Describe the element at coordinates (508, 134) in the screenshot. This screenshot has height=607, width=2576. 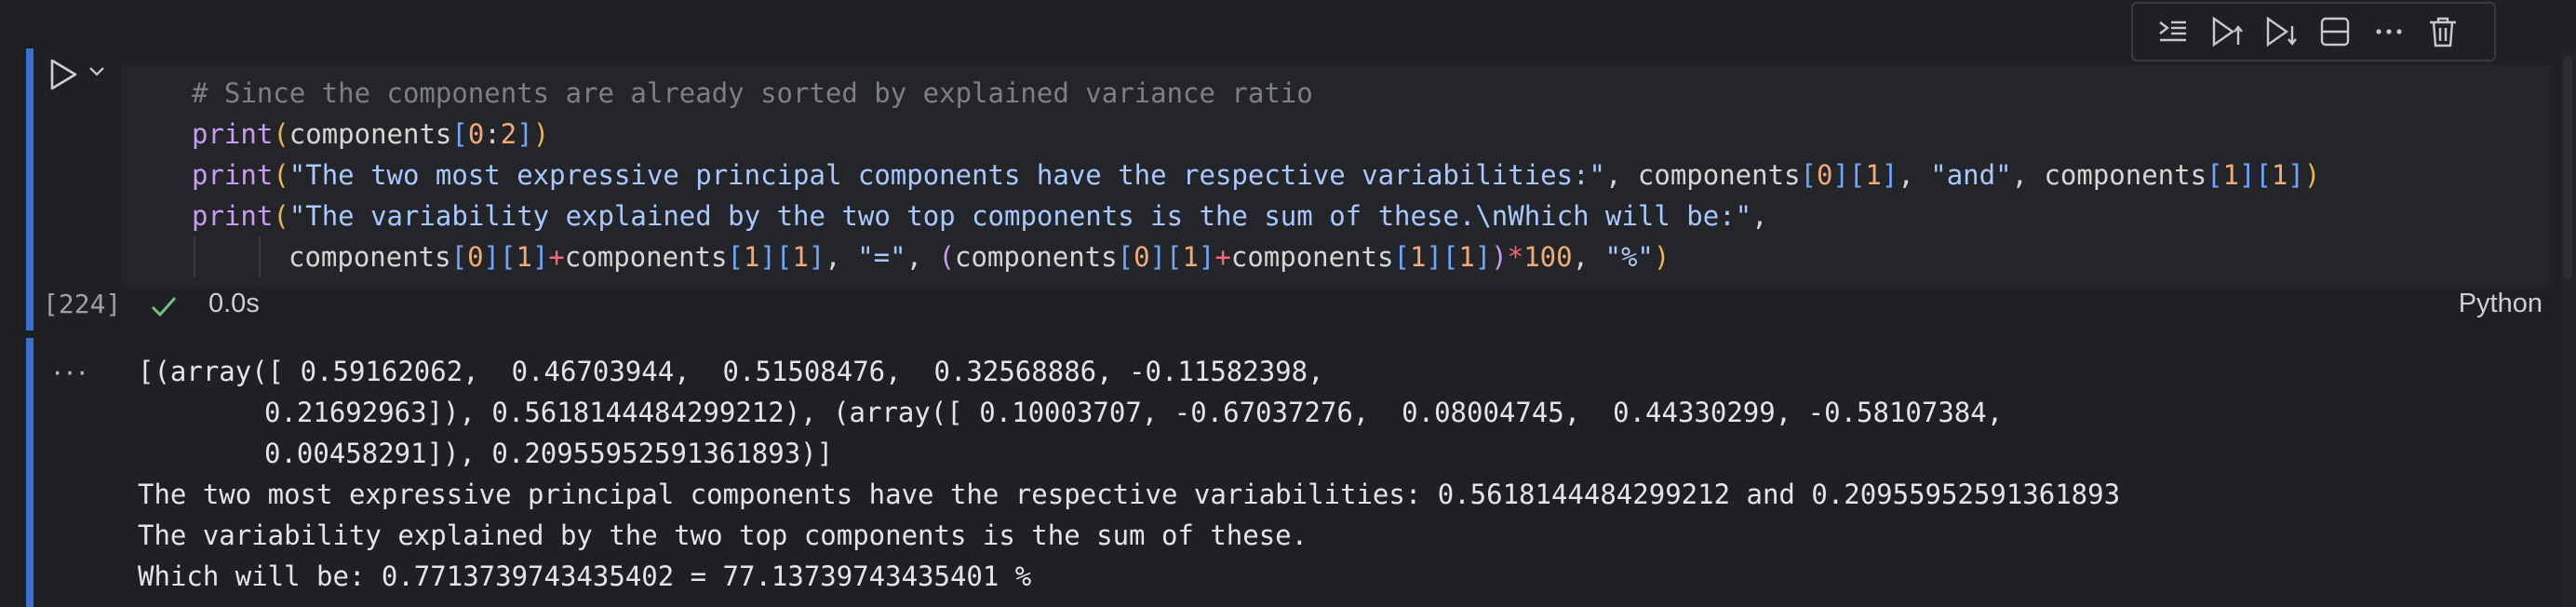
I see `code-token: 2` at that location.